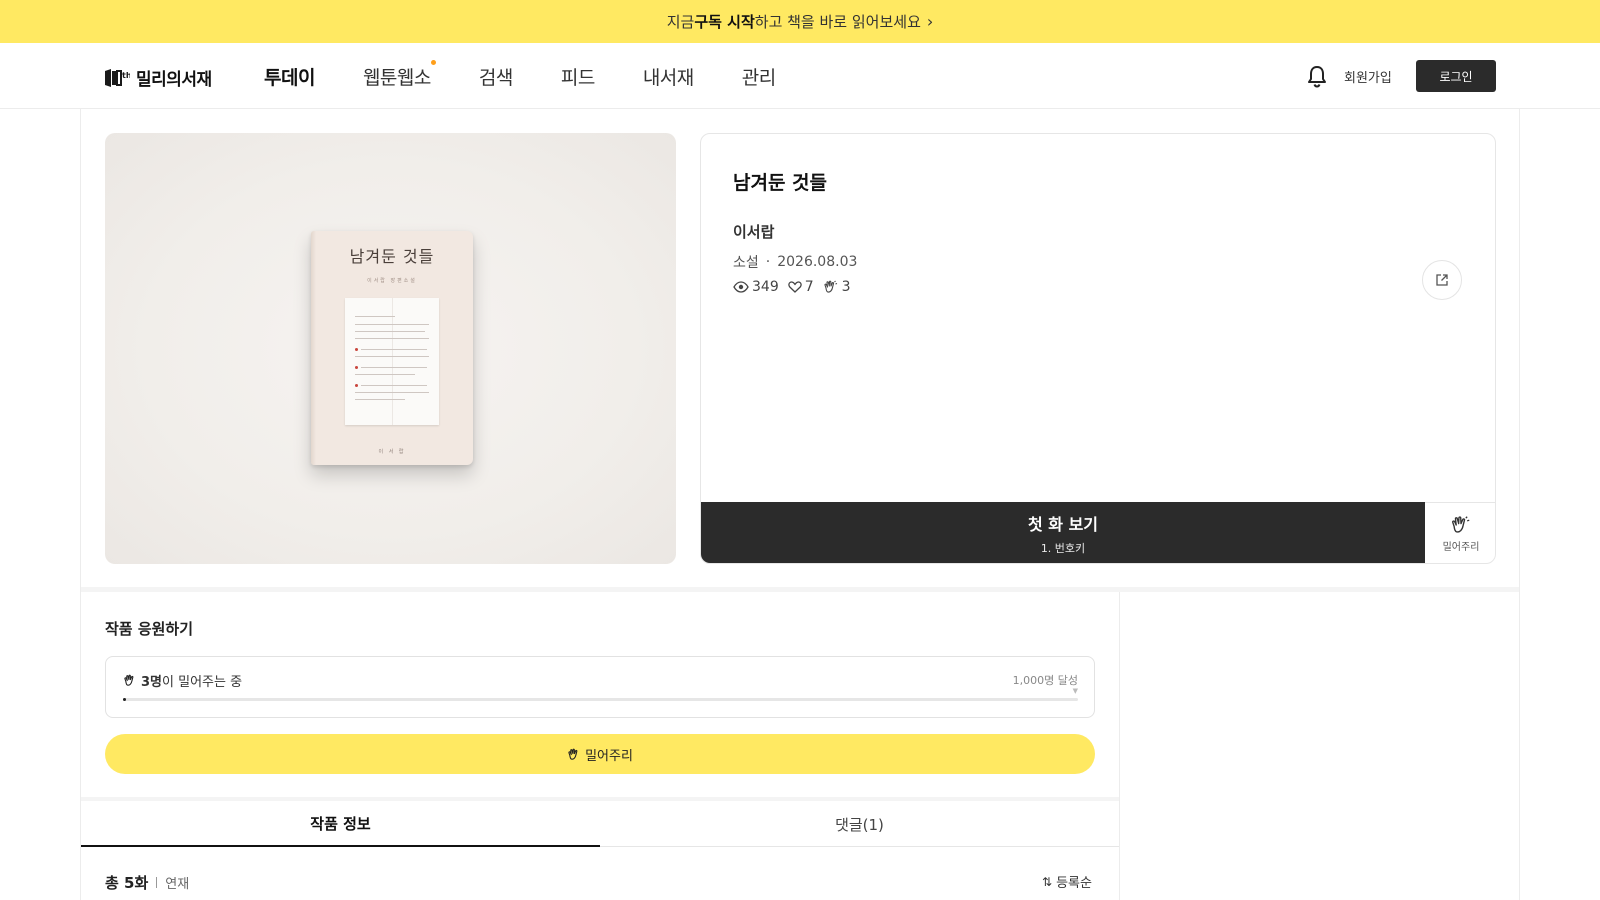 The width and height of the screenshot is (1600, 900). I want to click on logo: th 밀리의서재, so click(158, 77).